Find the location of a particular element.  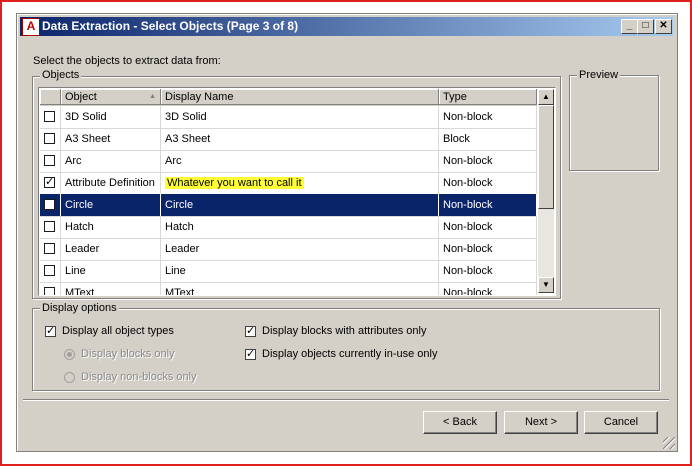

table-row: A3 Sheet A3 Sheet Block is located at coordinates (288, 139).